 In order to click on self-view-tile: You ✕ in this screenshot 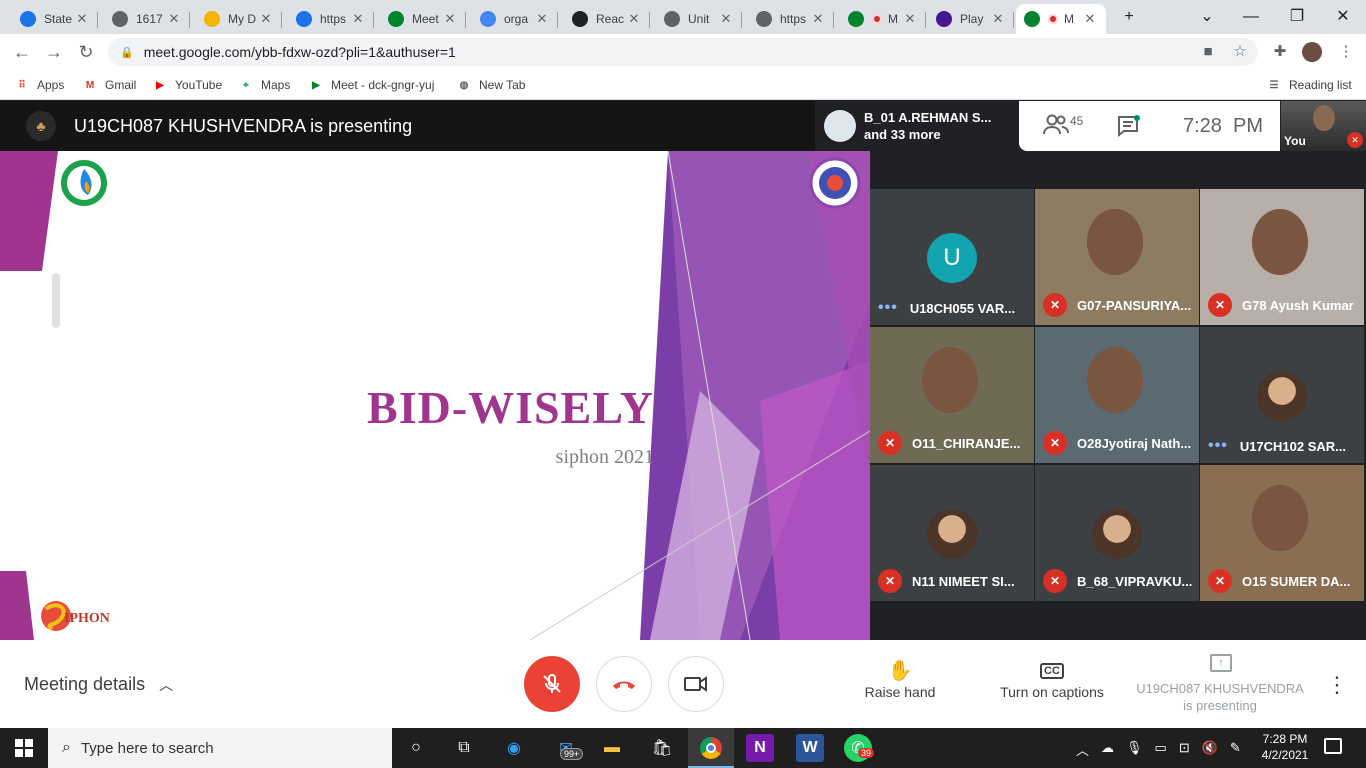, I will do `click(1323, 126)`.